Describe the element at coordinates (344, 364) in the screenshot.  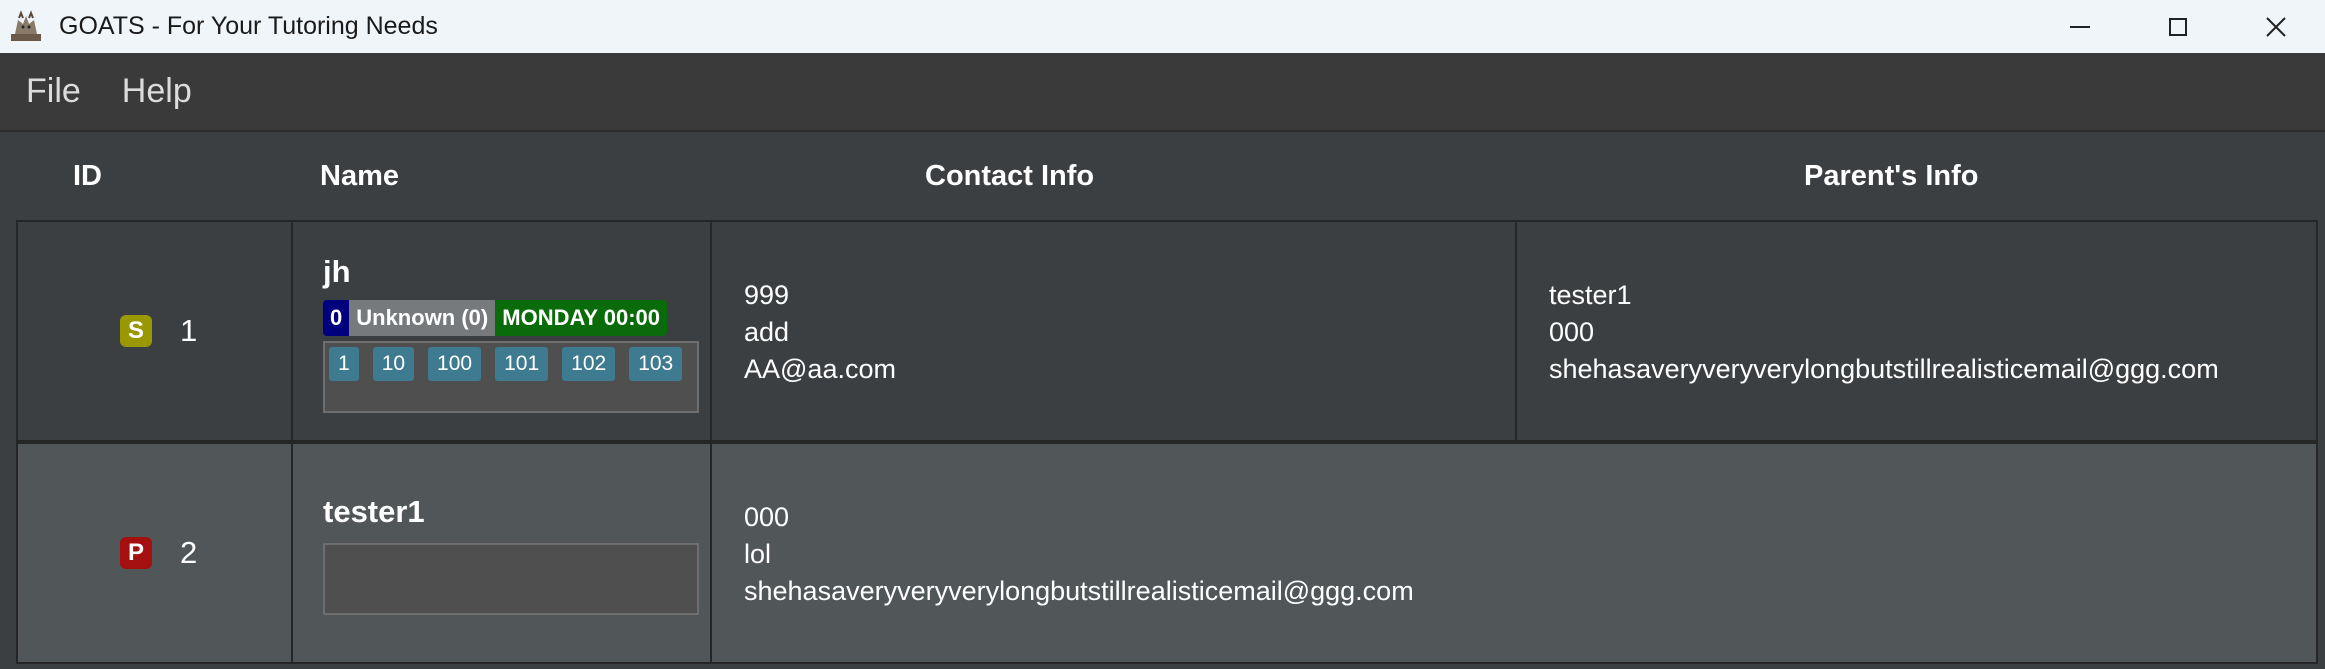
I see `tag: 1` at that location.